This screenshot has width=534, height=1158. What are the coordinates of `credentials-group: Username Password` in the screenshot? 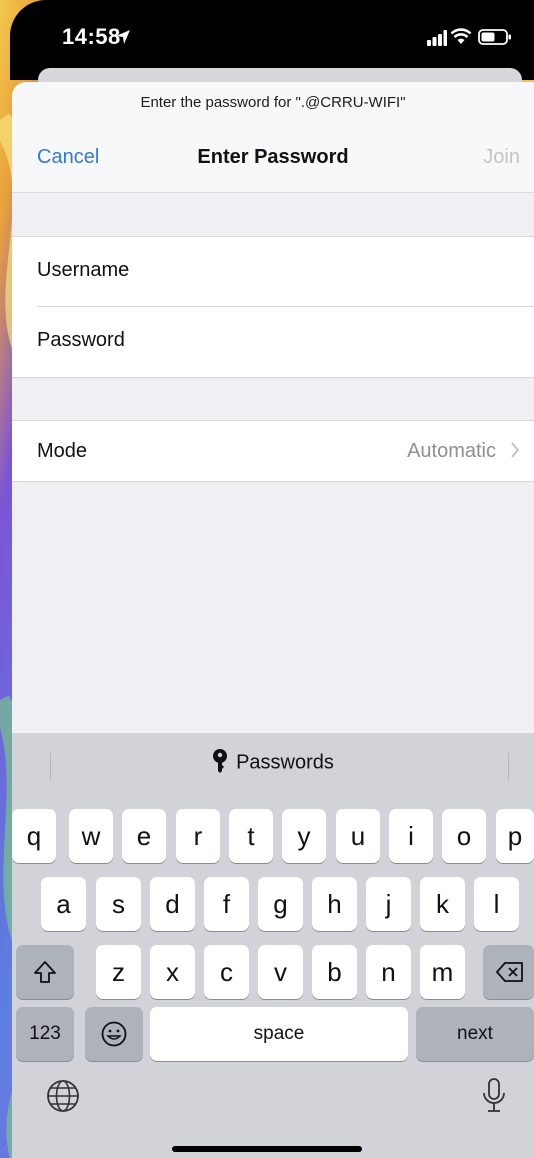 It's located at (273, 307).